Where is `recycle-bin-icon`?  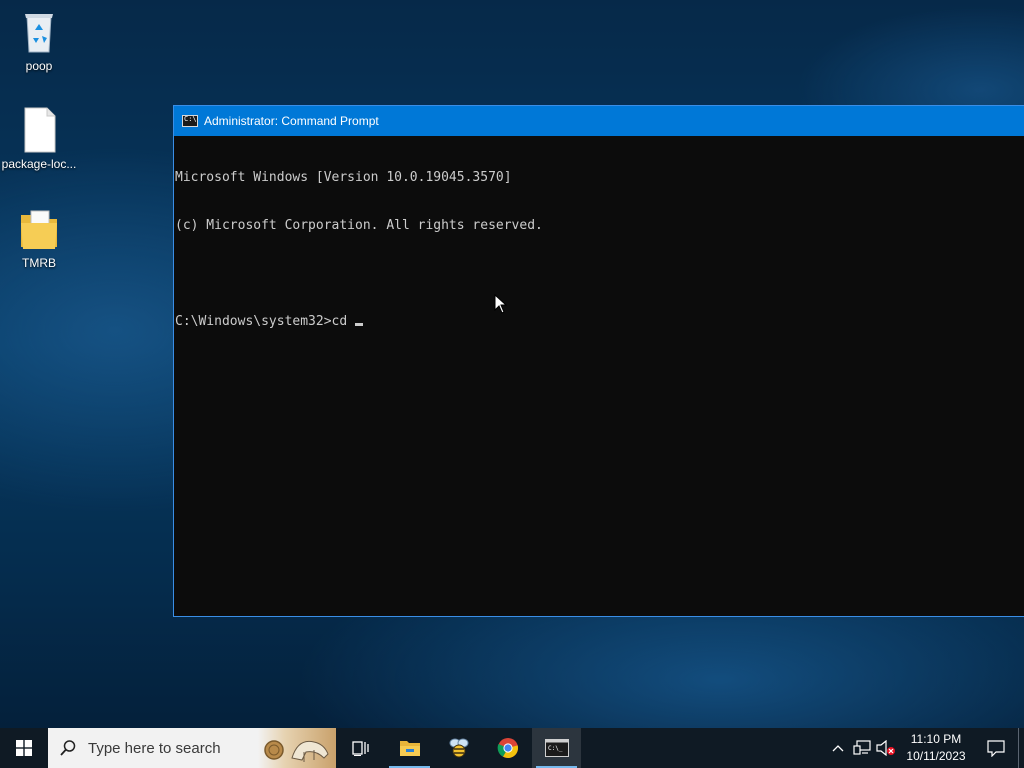
recycle-bin-icon is located at coordinates (39, 32).